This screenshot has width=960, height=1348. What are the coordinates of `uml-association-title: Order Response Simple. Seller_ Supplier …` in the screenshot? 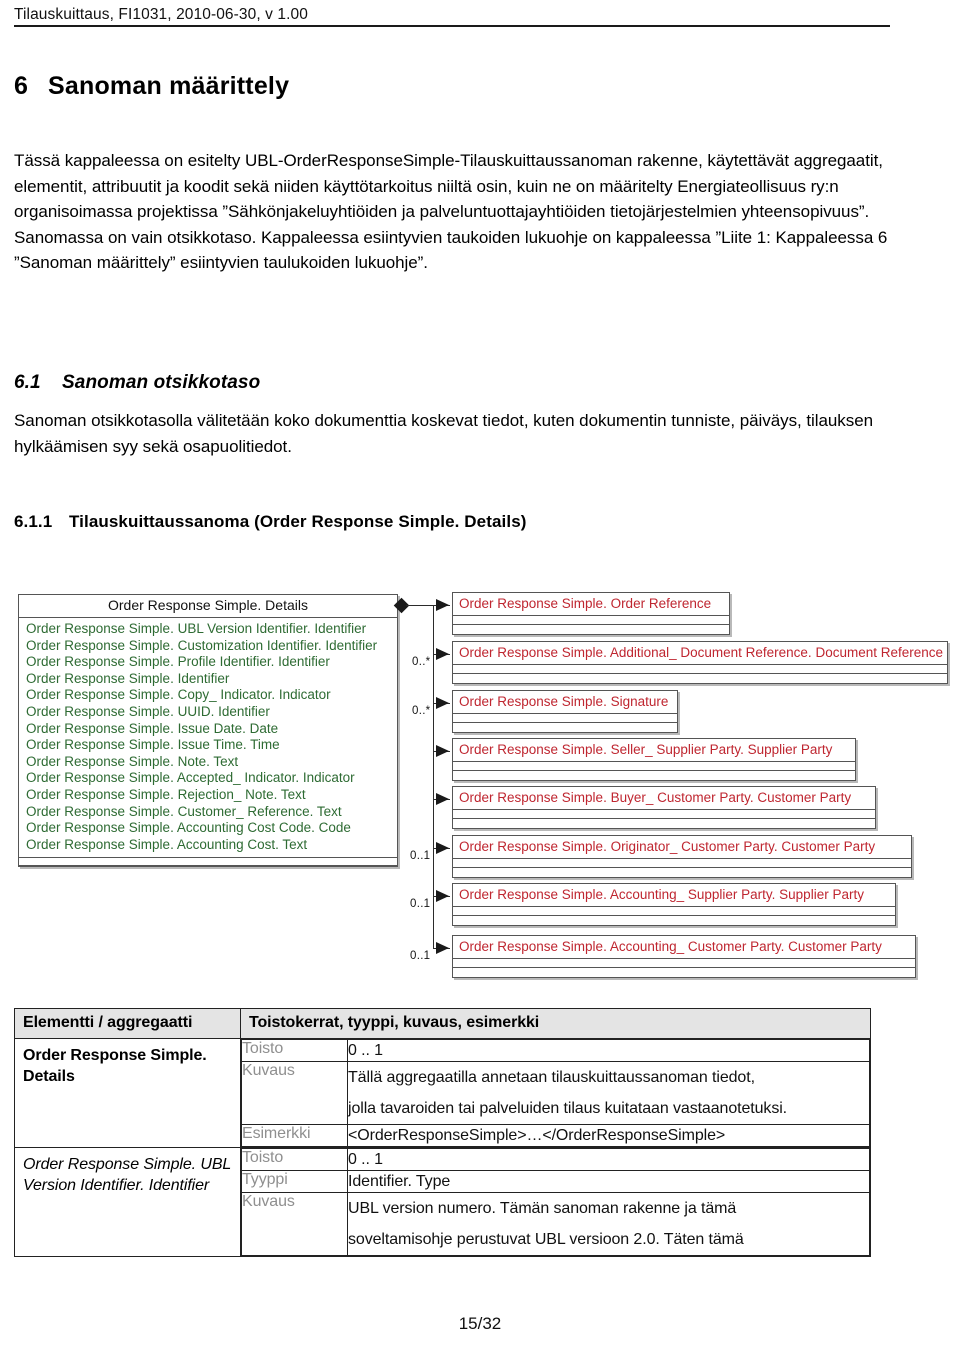 It's located at (646, 749).